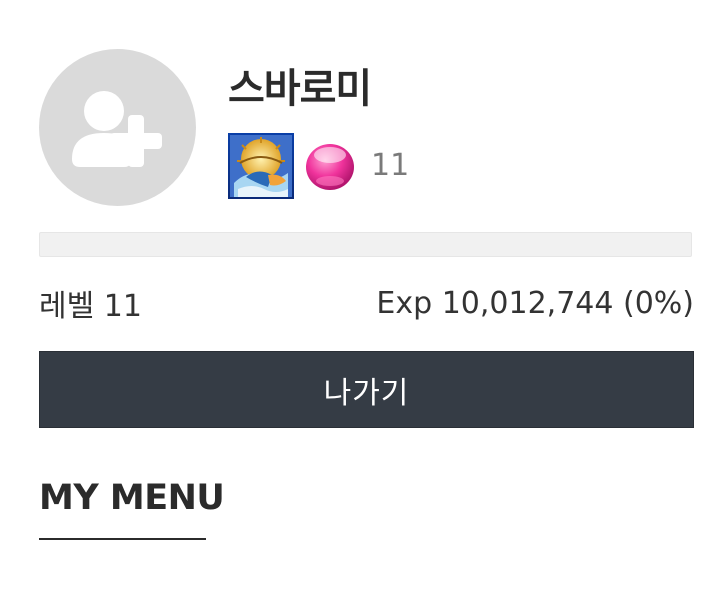  I want to click on username: 스바로미, so click(300, 89).